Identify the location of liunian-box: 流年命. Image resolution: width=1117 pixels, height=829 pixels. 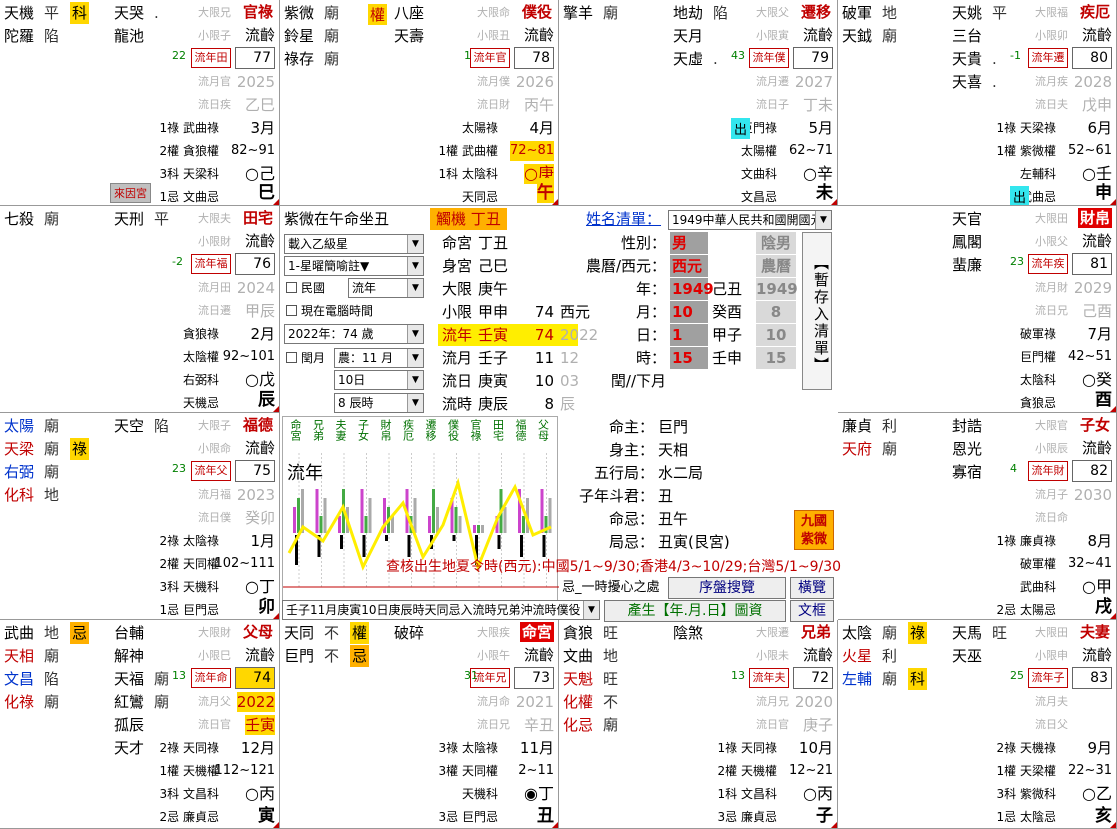
(211, 678).